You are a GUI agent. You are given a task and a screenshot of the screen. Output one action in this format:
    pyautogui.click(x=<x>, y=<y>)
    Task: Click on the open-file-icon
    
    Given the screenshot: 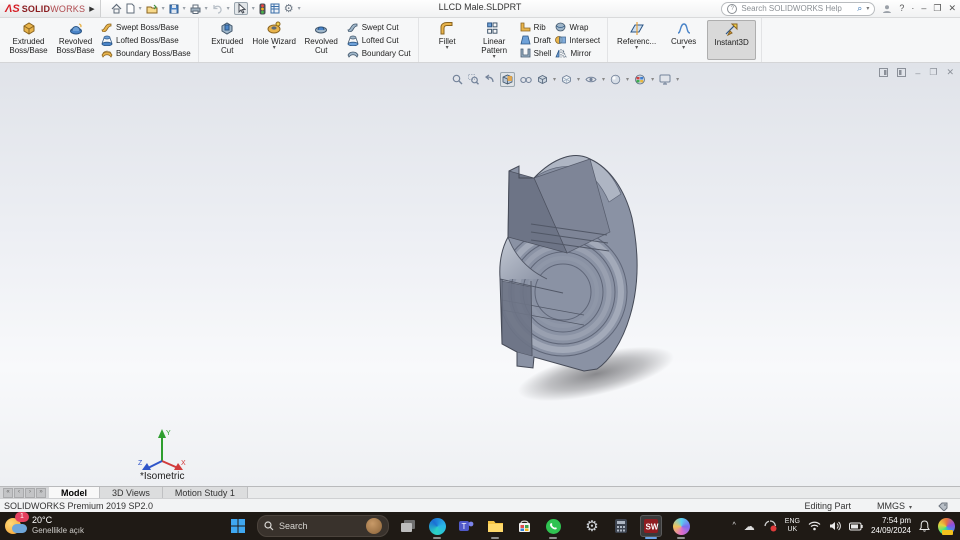 What is the action you would take?
    pyautogui.click(x=152, y=9)
    